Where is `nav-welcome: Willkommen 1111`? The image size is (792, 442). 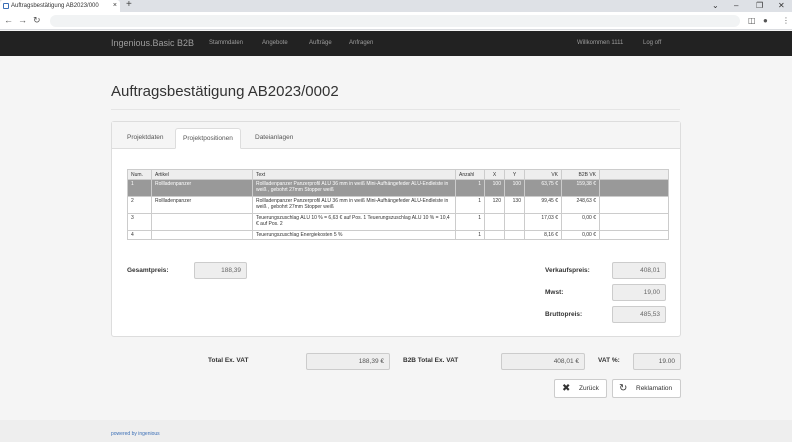
nav-welcome: Willkommen 1111 is located at coordinates (600, 43).